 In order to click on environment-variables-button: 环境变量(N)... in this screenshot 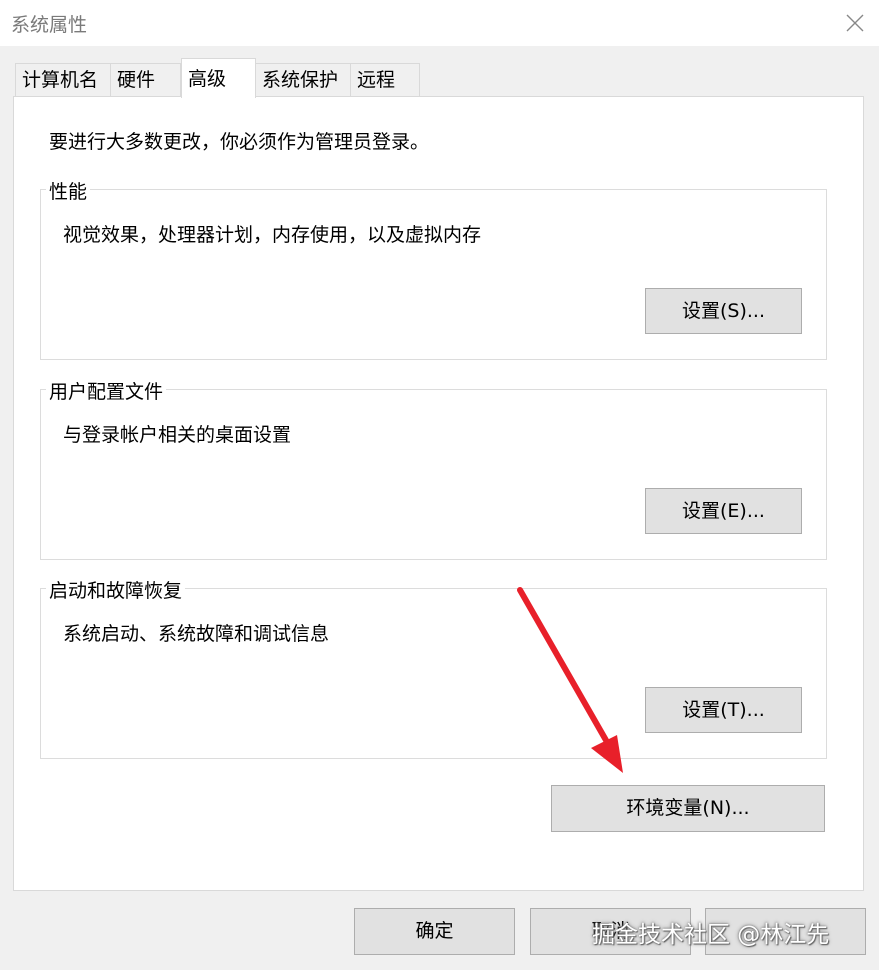, I will do `click(688, 808)`.